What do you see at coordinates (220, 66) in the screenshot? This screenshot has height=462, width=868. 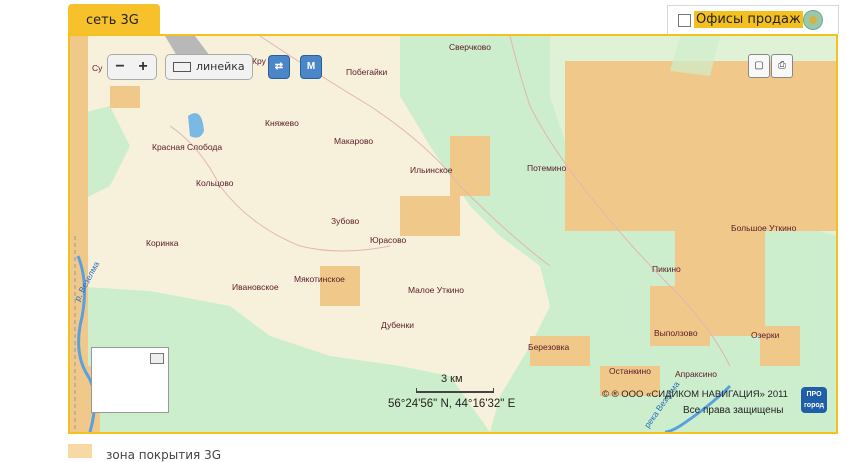 I see `ruler-label: линейка` at bounding box center [220, 66].